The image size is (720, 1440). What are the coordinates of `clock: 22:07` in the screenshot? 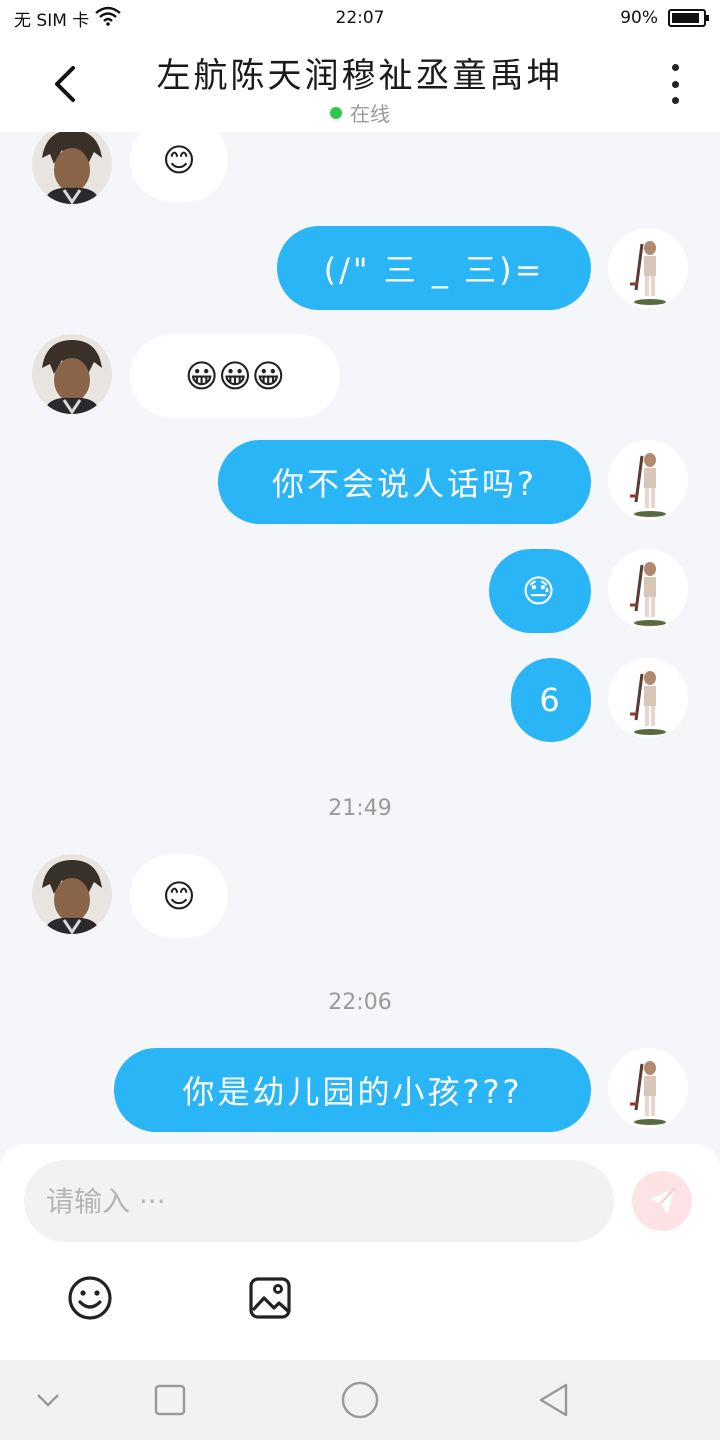 It's located at (360, 18).